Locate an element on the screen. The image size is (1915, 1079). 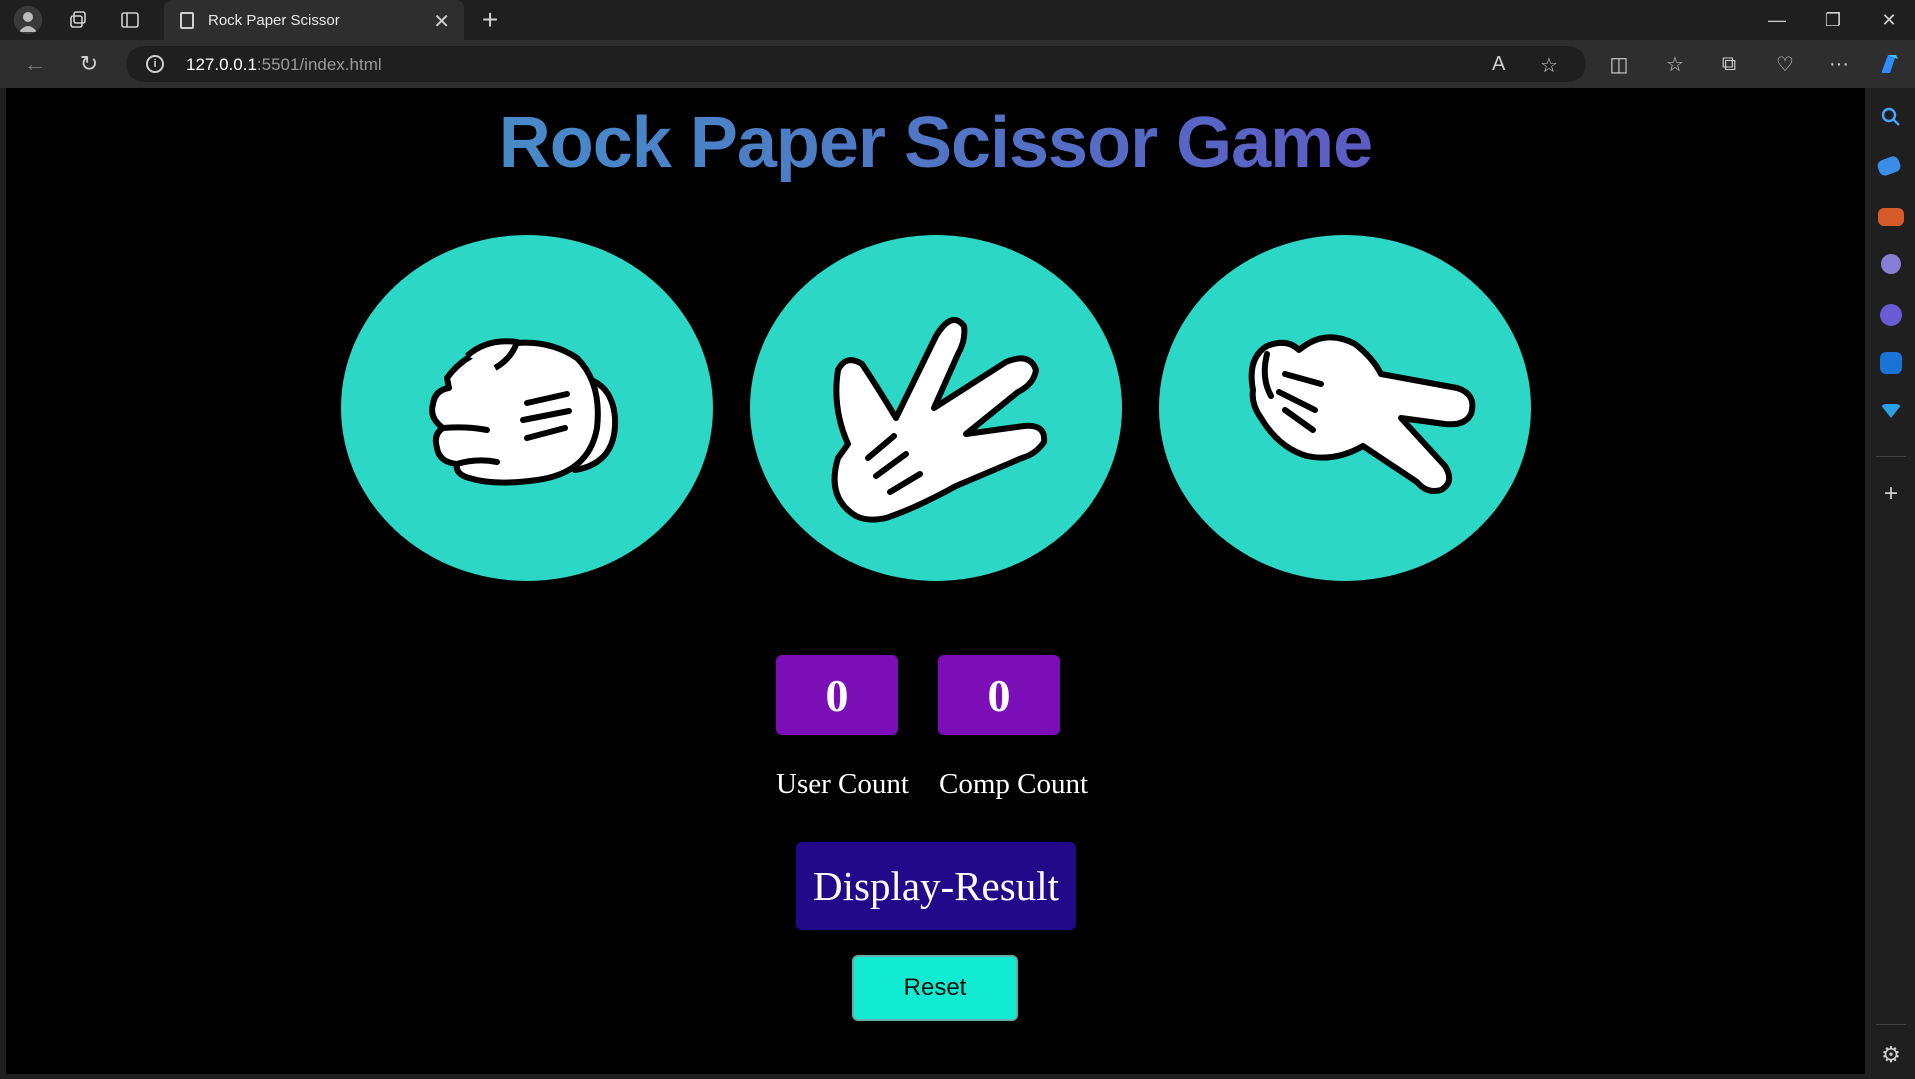
comp-count-label: Comp Count is located at coordinates (1014, 784).